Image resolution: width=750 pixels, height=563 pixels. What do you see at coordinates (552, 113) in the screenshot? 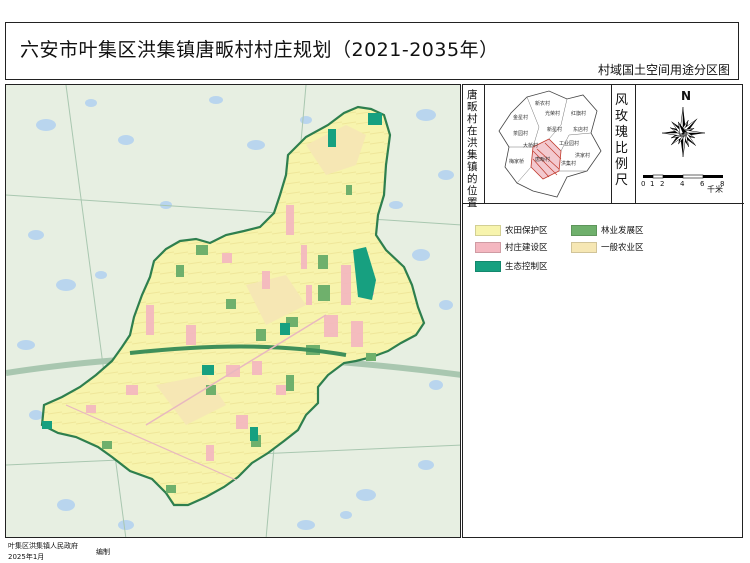
I see `place-name: 光荣村` at bounding box center [552, 113].